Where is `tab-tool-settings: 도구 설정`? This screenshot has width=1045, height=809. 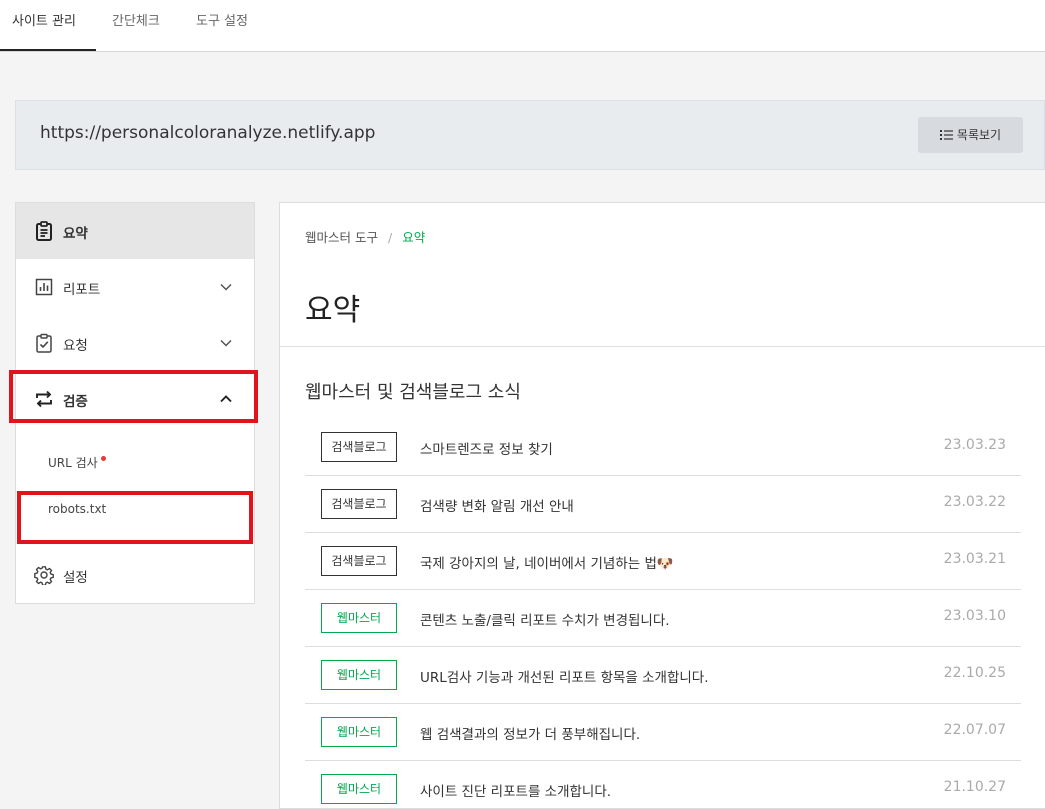
tab-tool-settings: 도구 설정 is located at coordinates (222, 25).